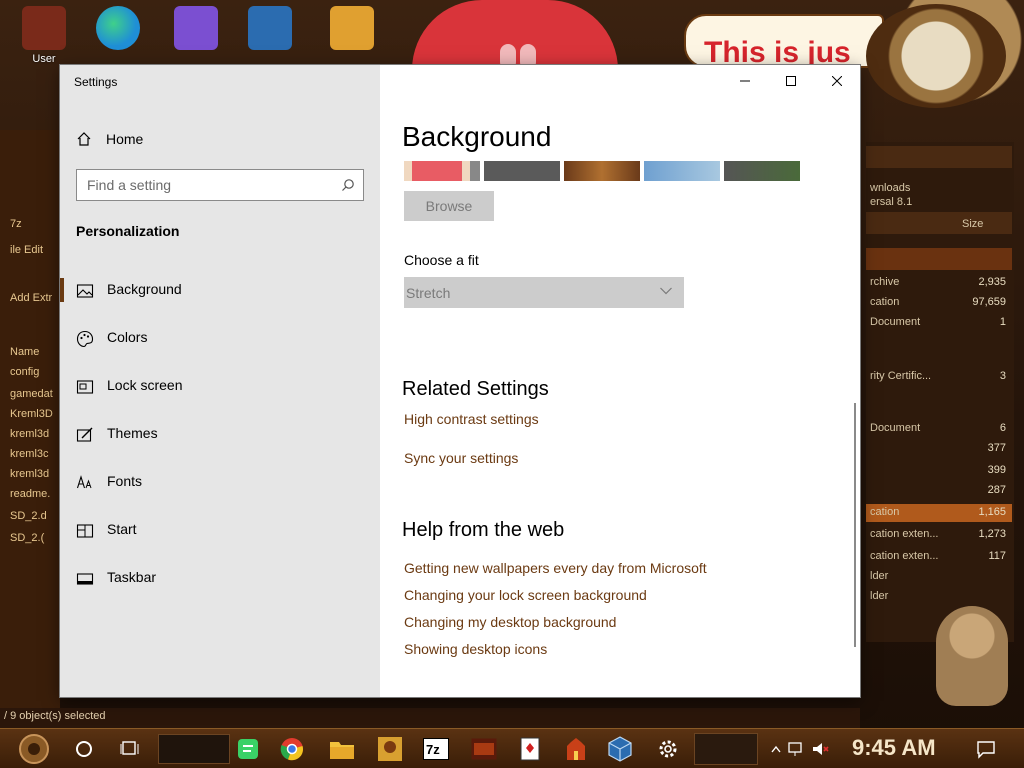 The image size is (1024, 768). Describe the element at coordinates (194, 749) in the screenshot. I see `taskbar-search-box` at that location.